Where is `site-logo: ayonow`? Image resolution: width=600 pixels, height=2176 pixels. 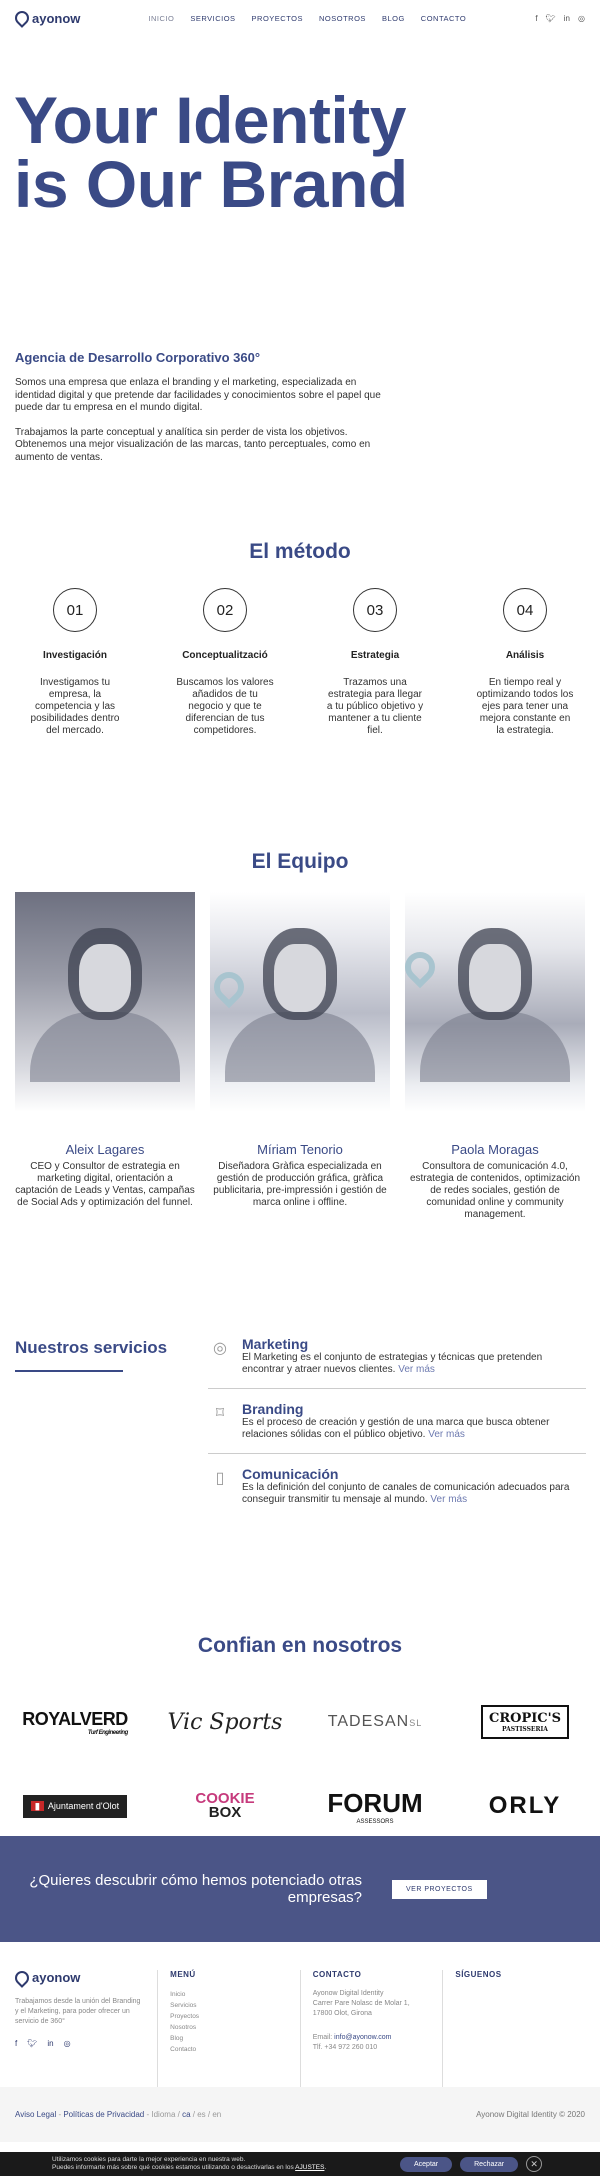
site-logo: ayonow is located at coordinates (46, 18).